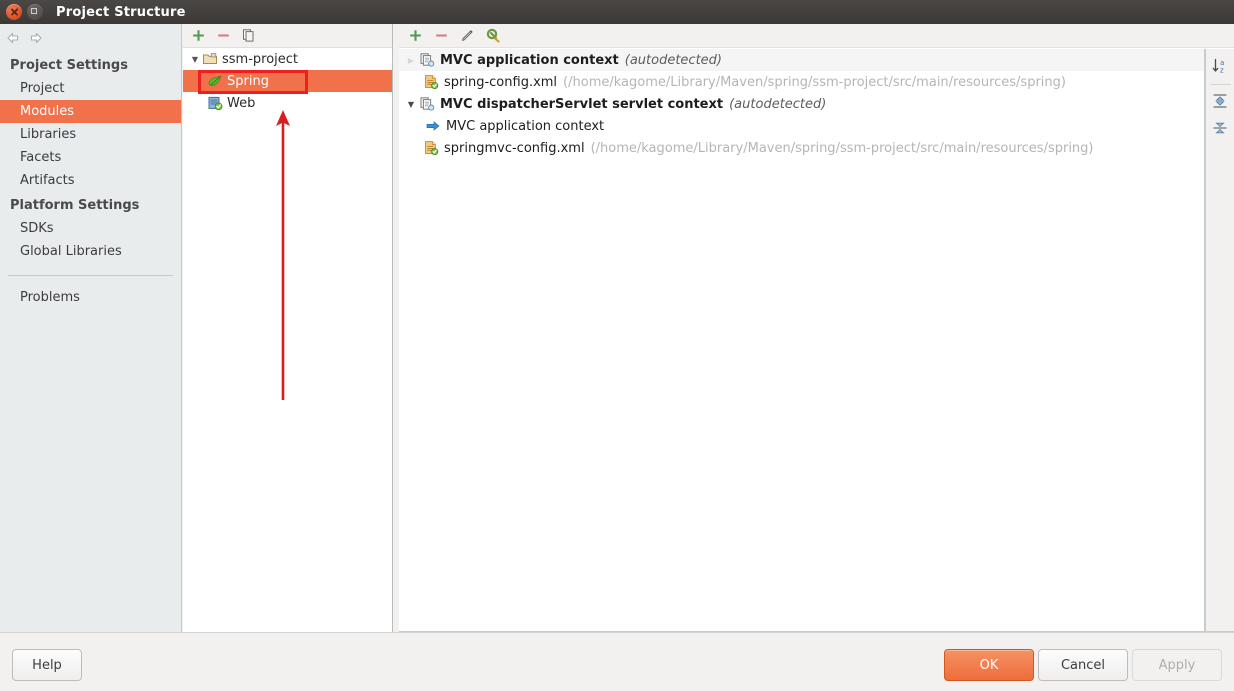 The width and height of the screenshot is (1234, 691). Describe the element at coordinates (493, 35) in the screenshot. I see `wrench-icon` at that location.